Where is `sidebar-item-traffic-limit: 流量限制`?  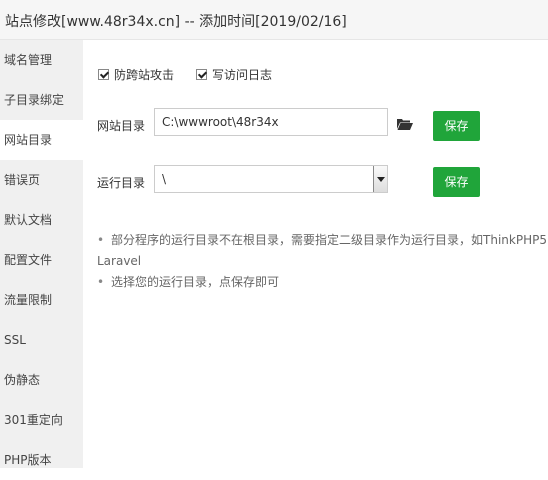
sidebar-item-traffic-limit: 流量限制 is located at coordinates (41, 300).